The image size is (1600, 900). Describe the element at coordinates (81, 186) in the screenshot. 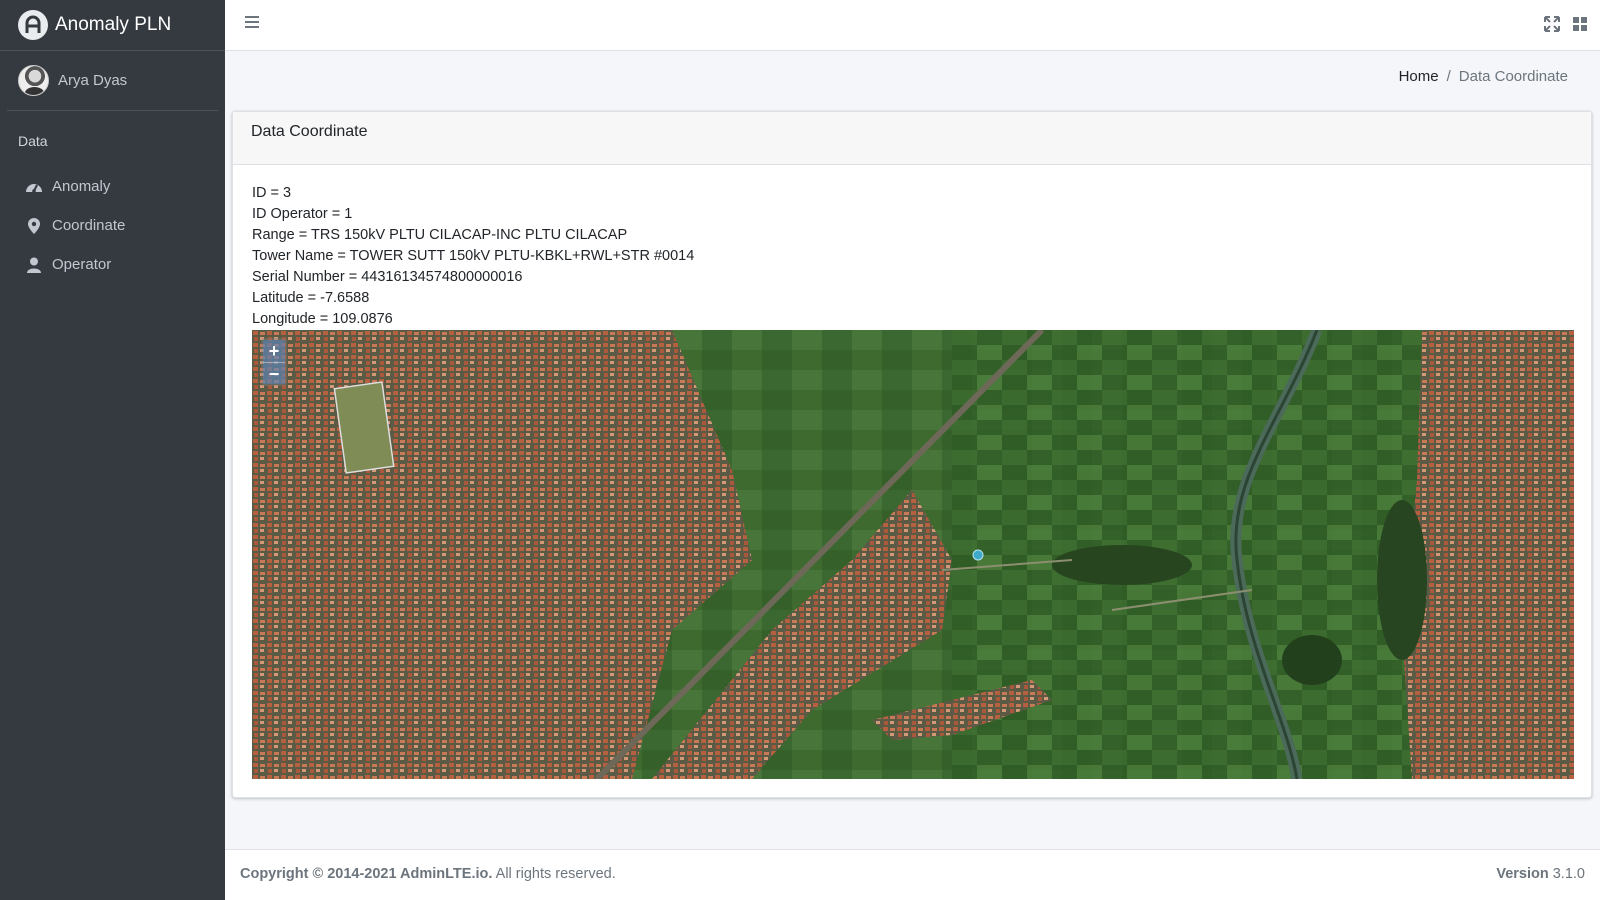

I see `sidebar-item-label: Anomaly` at that location.